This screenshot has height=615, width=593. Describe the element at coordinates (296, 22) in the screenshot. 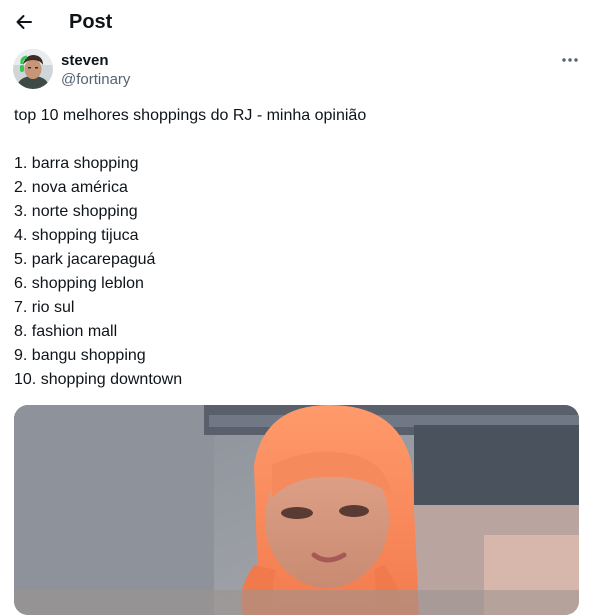

I see `top-bar: Post` at that location.